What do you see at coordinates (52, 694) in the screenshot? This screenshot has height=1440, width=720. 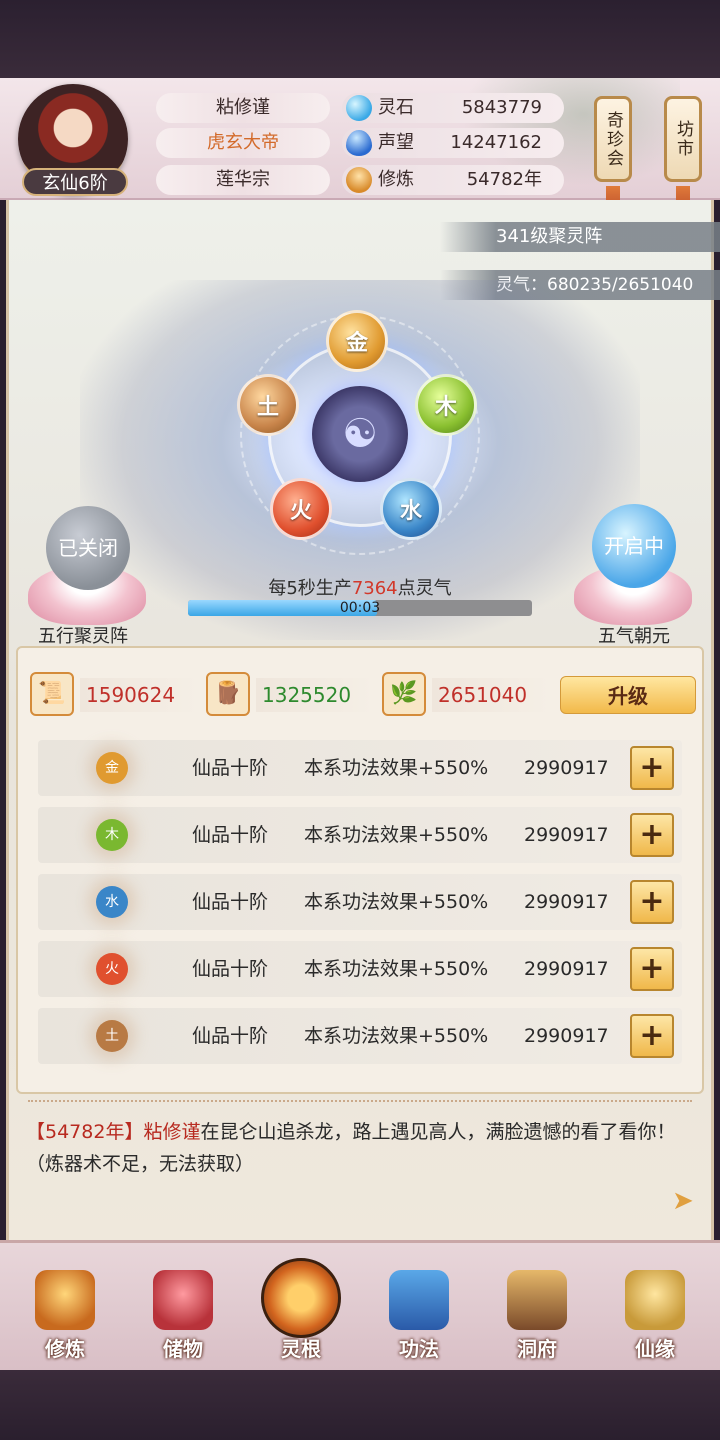 I see `scroll-icon: 📜` at bounding box center [52, 694].